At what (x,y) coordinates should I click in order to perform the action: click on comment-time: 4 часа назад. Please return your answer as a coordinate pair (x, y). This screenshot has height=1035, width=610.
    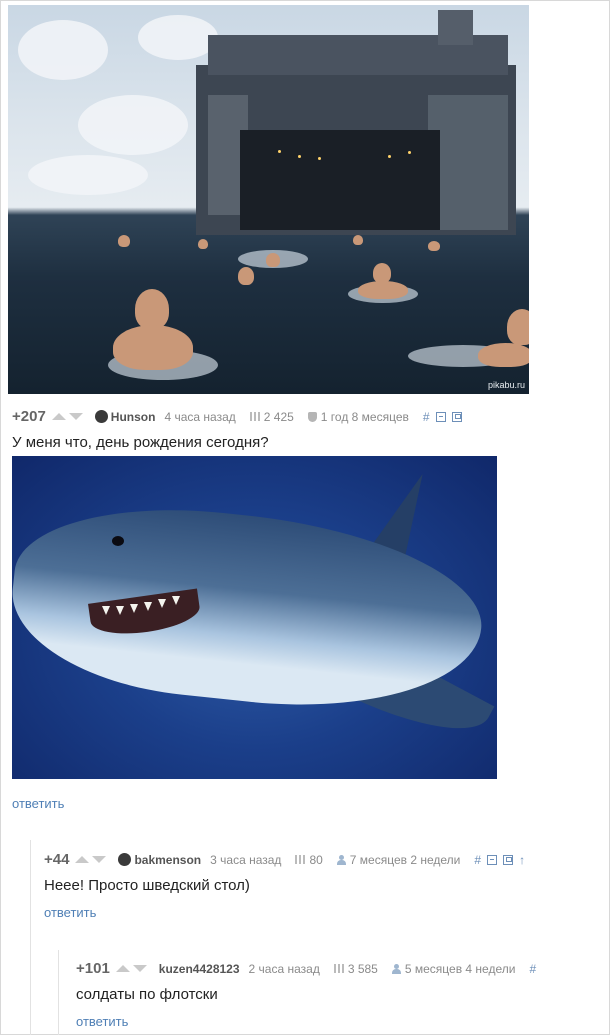
    Looking at the image, I should click on (199, 417).